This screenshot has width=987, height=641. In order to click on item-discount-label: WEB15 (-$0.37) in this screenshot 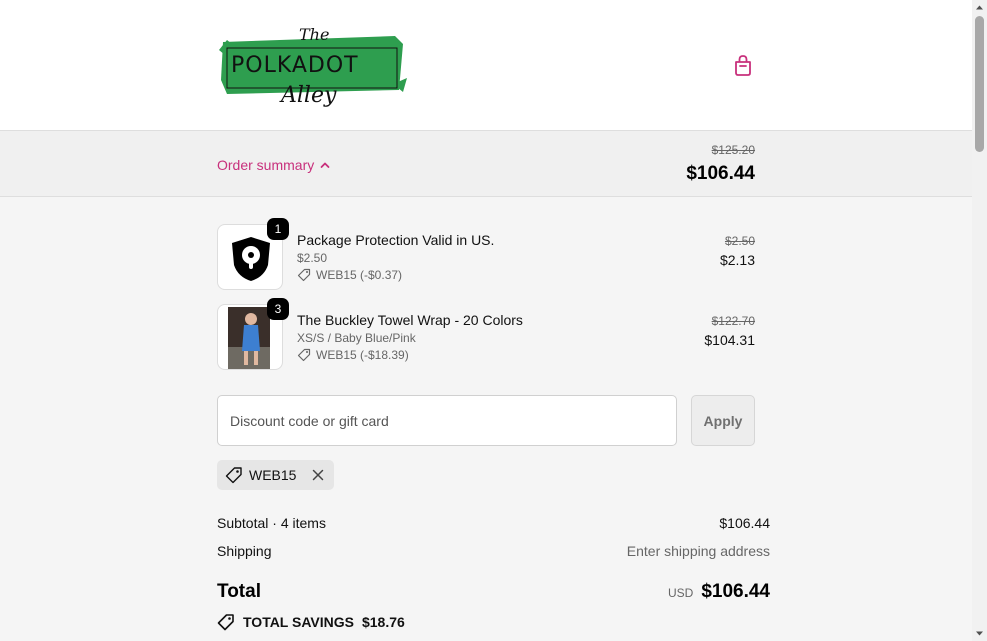, I will do `click(359, 275)`.